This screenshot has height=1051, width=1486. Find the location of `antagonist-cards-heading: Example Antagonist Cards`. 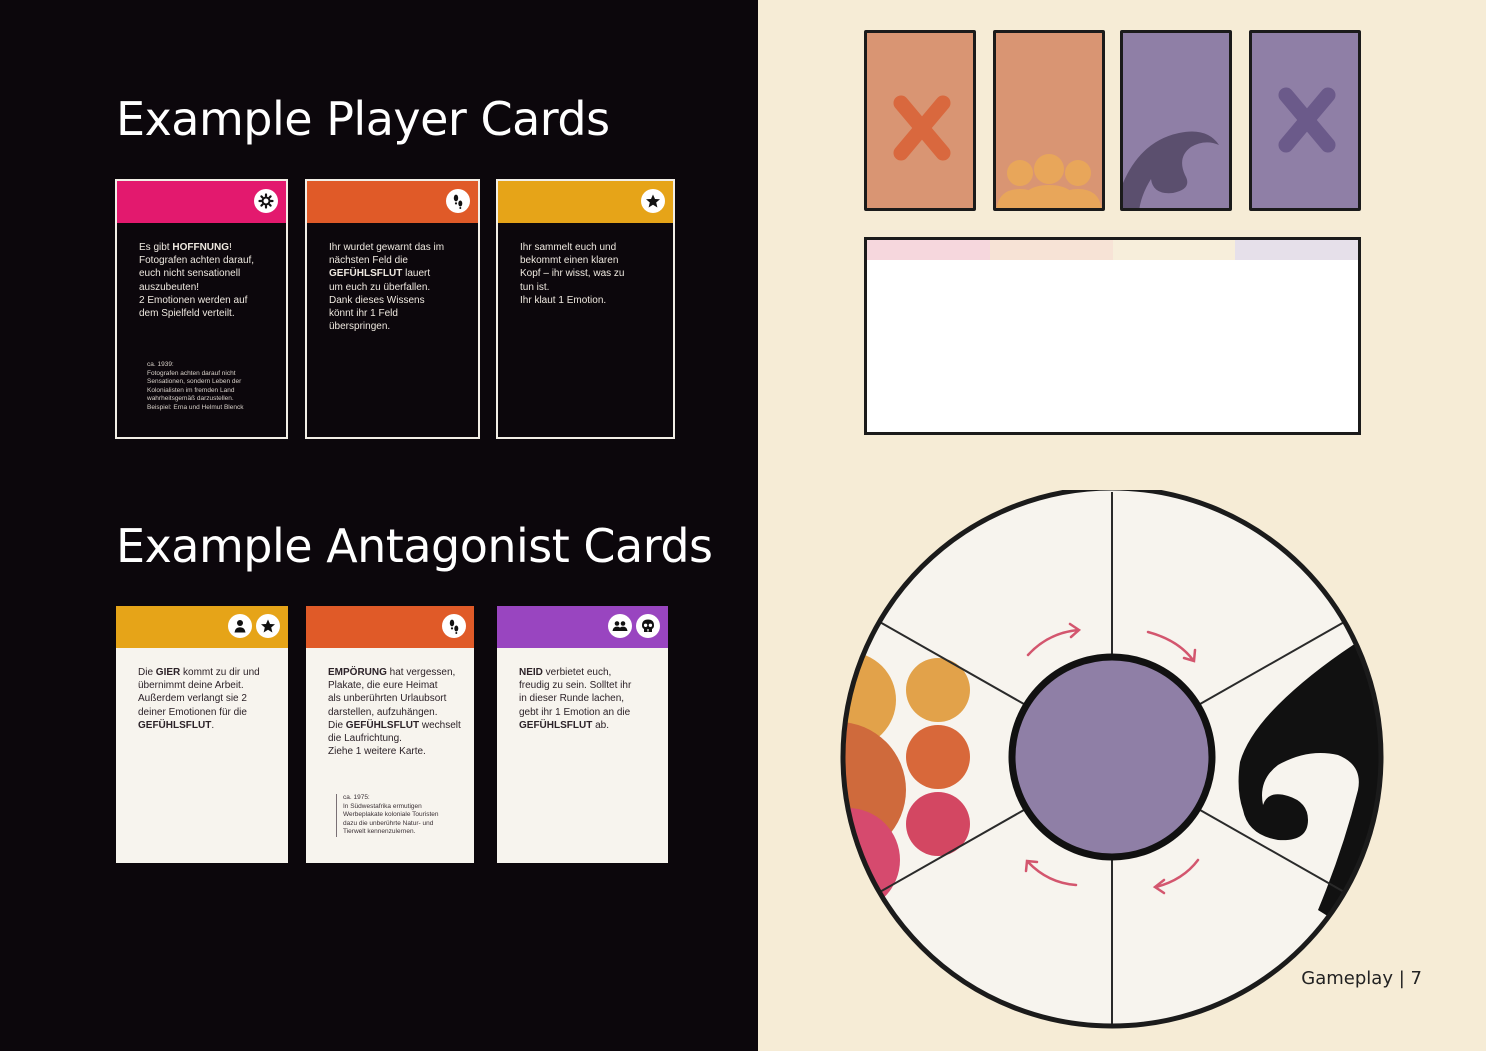

antagonist-cards-heading: Example Antagonist Cards is located at coordinates (414, 546).